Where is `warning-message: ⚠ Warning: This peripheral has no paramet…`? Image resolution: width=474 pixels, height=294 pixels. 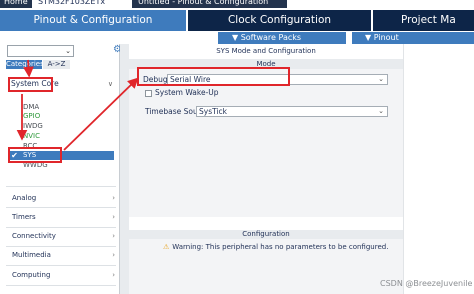 warning-message: ⚠ Warning: This peripheral has no paramet… is located at coordinates (275, 247).